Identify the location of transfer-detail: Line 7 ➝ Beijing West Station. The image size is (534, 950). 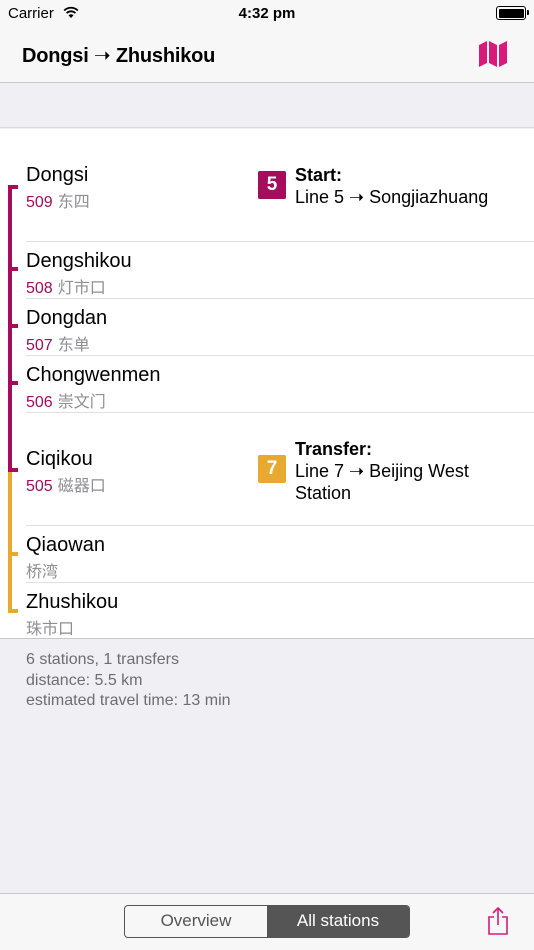
(382, 482).